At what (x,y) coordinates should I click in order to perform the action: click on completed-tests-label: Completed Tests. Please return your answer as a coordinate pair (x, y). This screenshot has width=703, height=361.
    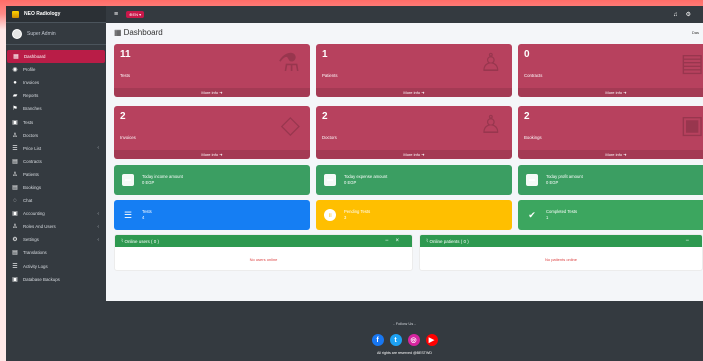
    Looking at the image, I should click on (562, 211).